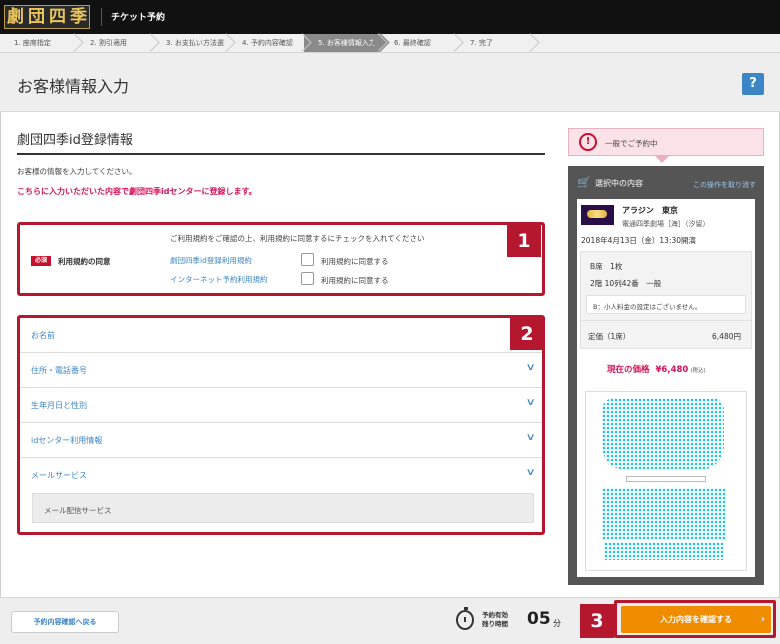  Describe the element at coordinates (15, 17) in the screenshot. I see `logo-char: 劇` at that location.